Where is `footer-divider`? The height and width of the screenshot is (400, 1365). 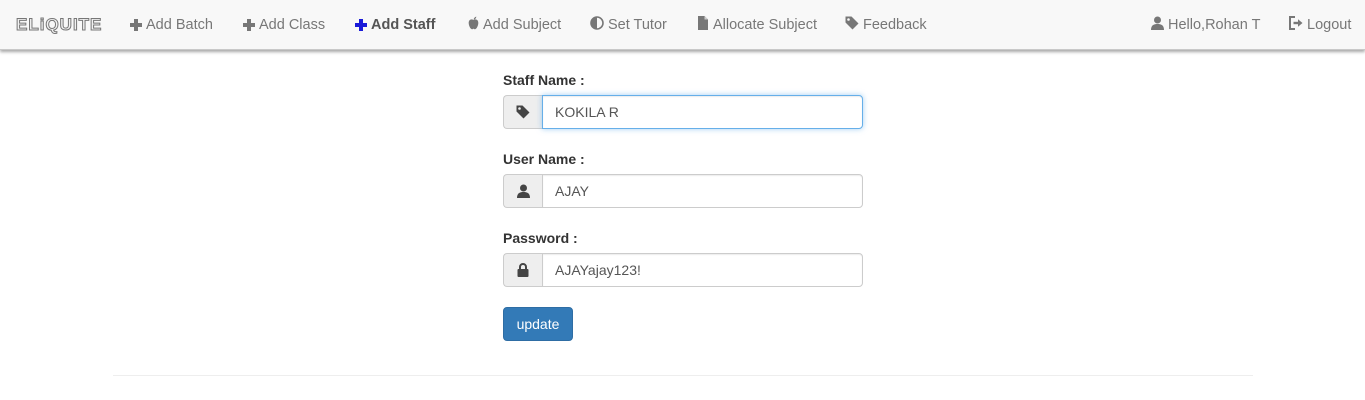 footer-divider is located at coordinates (683, 375).